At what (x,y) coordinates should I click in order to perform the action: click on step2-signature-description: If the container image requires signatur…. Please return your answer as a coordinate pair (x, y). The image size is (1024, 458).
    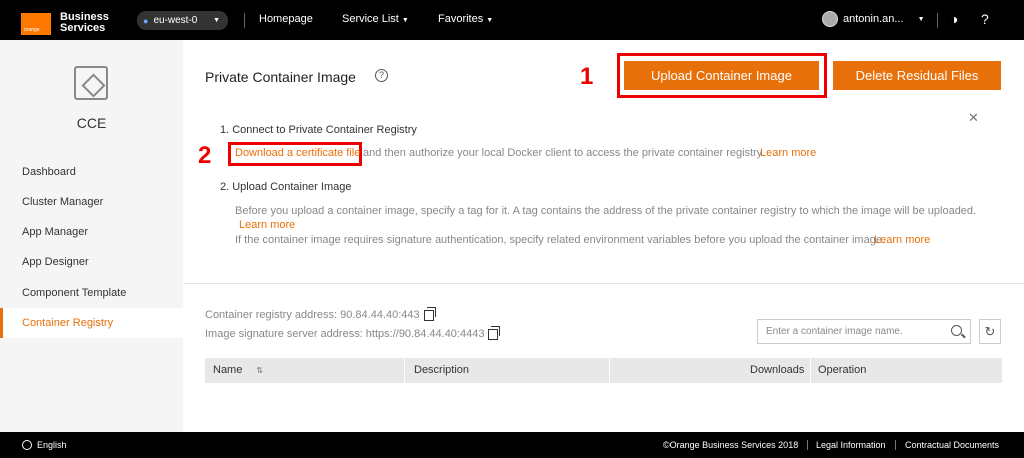
    Looking at the image, I should click on (560, 240).